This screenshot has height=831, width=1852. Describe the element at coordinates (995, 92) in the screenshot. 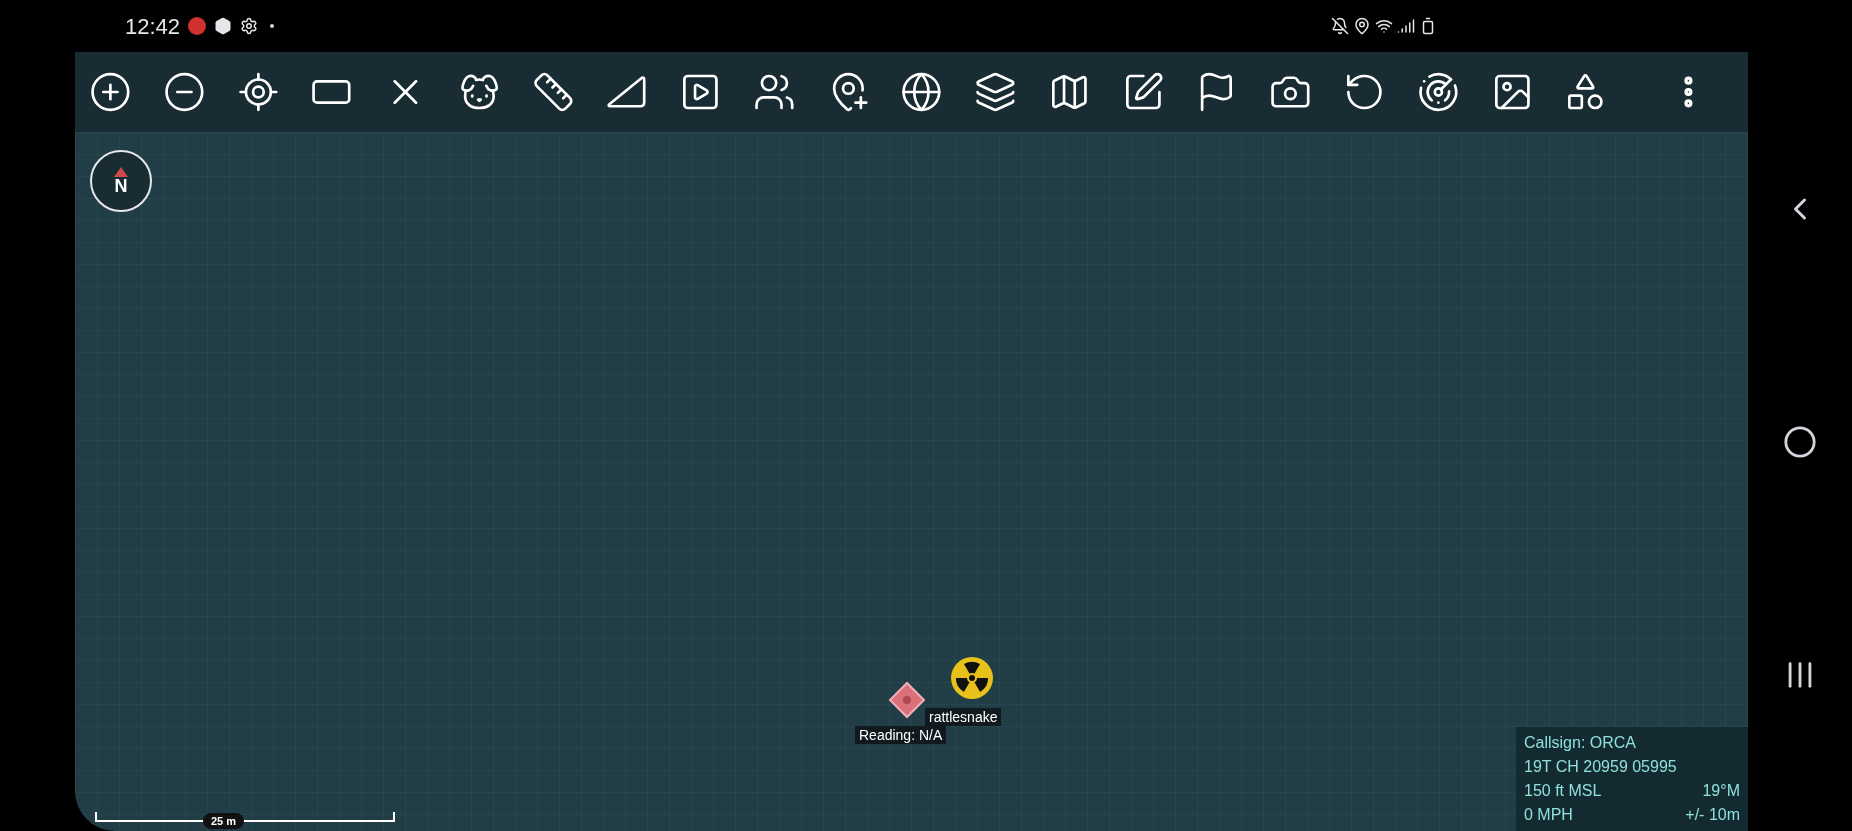

I see `layers-icon` at that location.